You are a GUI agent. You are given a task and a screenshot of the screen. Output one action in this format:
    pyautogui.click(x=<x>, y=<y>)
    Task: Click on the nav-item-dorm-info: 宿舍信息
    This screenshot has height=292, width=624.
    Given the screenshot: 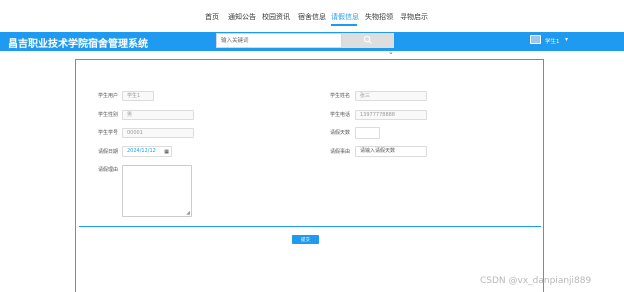 What is the action you would take?
    pyautogui.click(x=312, y=17)
    